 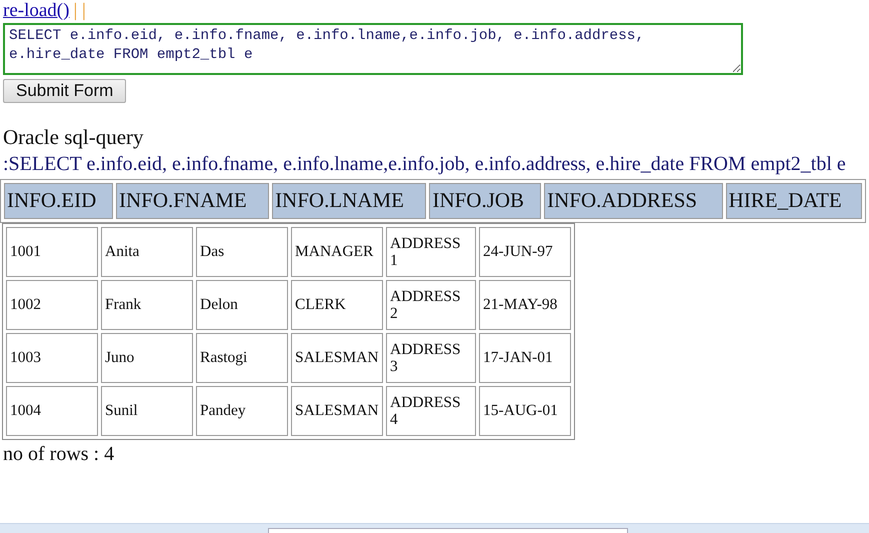 I want to click on reload-link: re-load(), so click(x=36, y=10).